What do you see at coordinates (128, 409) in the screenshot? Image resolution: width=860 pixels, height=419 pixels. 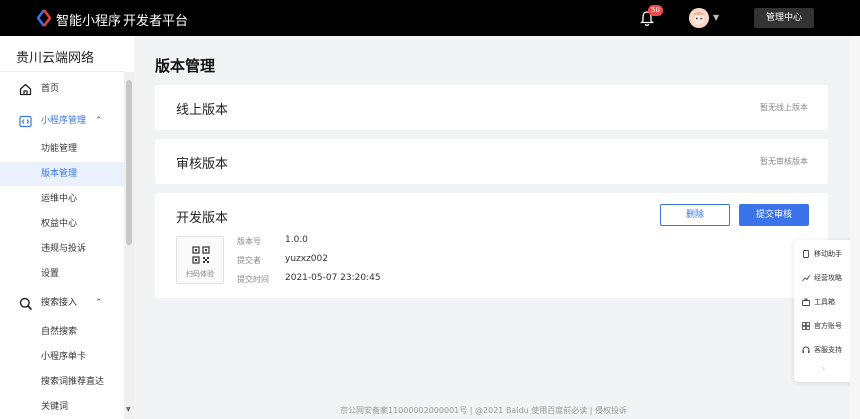 I see `scroll-down-arrow-icon: ▼` at bounding box center [128, 409].